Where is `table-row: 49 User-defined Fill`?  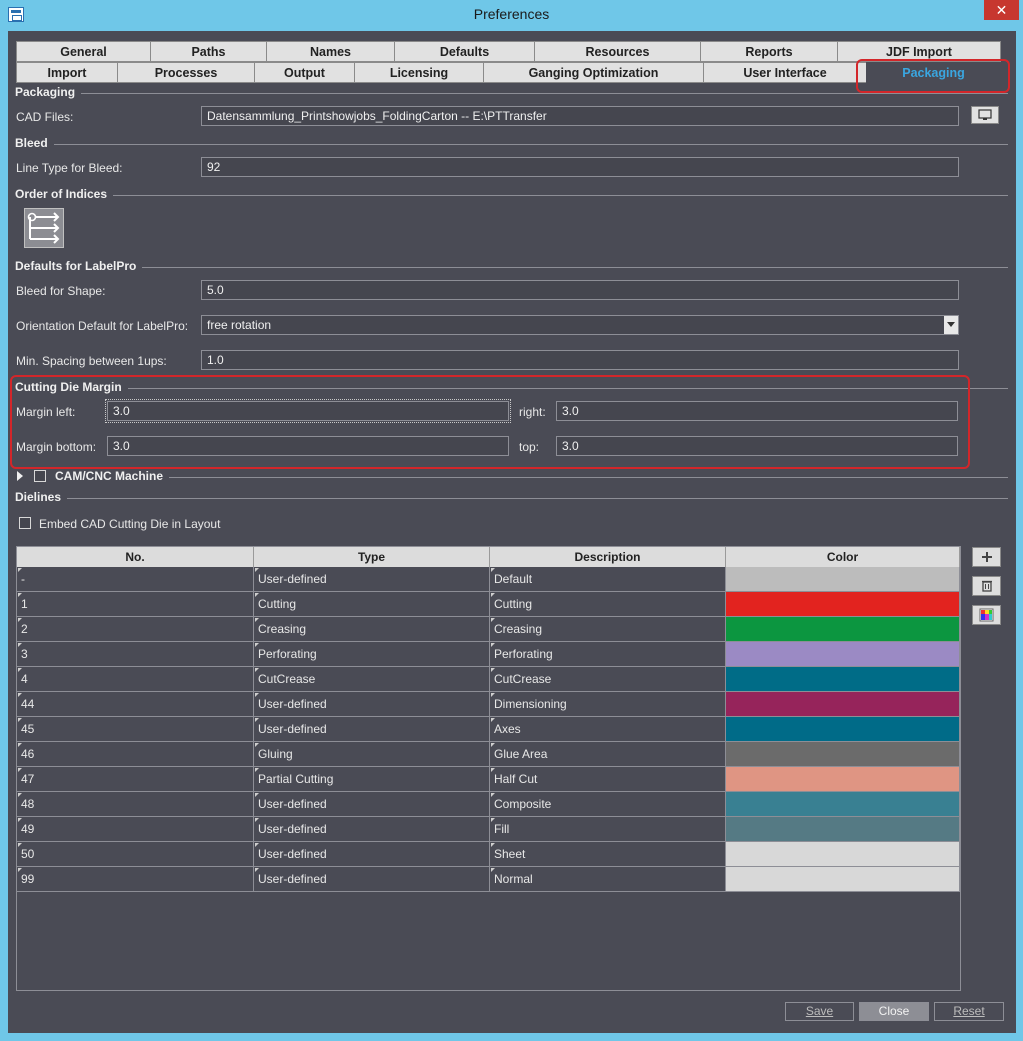 table-row: 49 User-defined Fill is located at coordinates (488, 829).